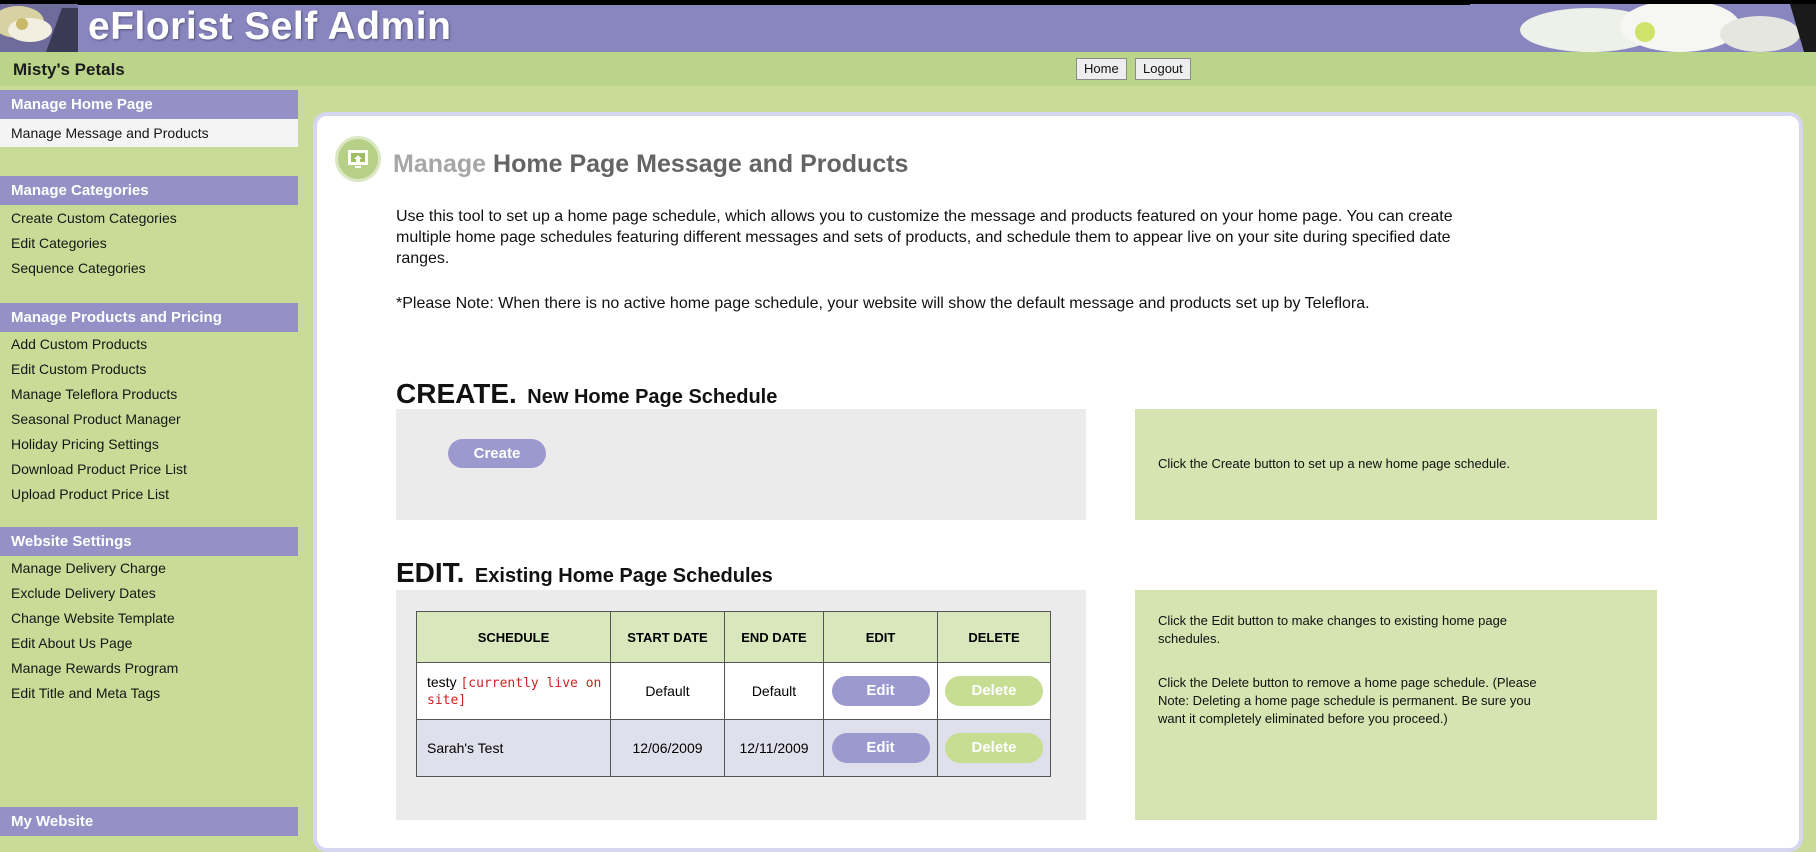 This screenshot has width=1816, height=852. Describe the element at coordinates (71, 643) in the screenshot. I see `sidebar-item-edit-about-us-page: Edit About Us Page` at that location.